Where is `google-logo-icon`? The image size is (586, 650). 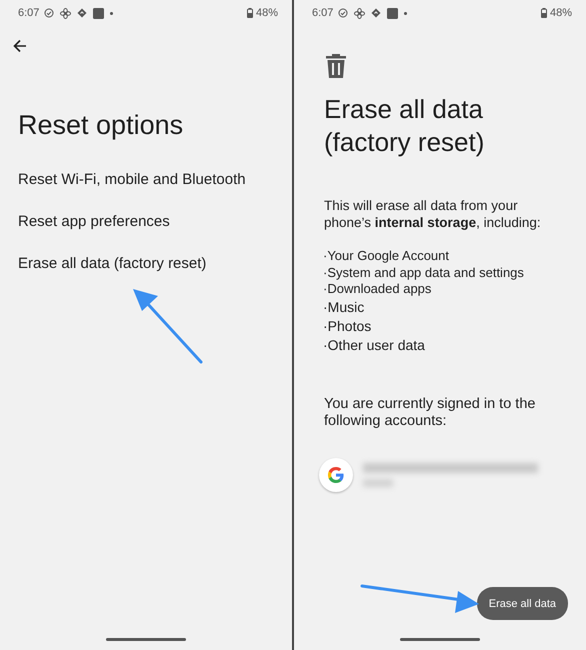
google-logo-icon is located at coordinates (336, 475).